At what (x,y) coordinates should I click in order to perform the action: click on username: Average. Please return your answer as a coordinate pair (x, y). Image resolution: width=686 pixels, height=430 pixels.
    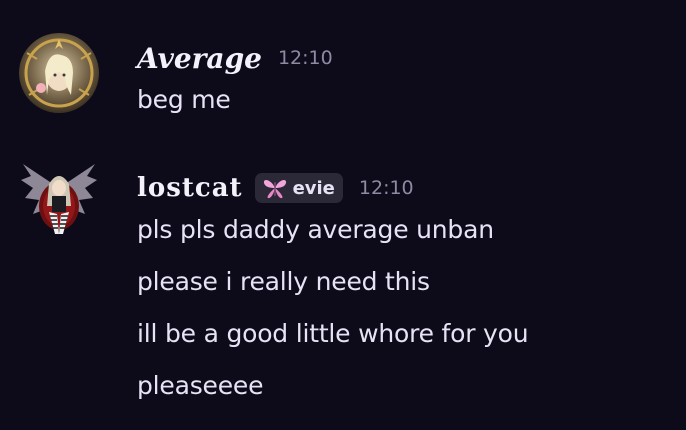
    Looking at the image, I should click on (199, 58).